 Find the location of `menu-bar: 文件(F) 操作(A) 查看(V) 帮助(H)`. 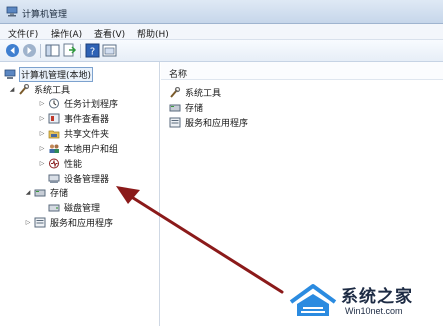

menu-bar: 文件(F) 操作(A) 查看(V) 帮助(H) is located at coordinates (221, 32).